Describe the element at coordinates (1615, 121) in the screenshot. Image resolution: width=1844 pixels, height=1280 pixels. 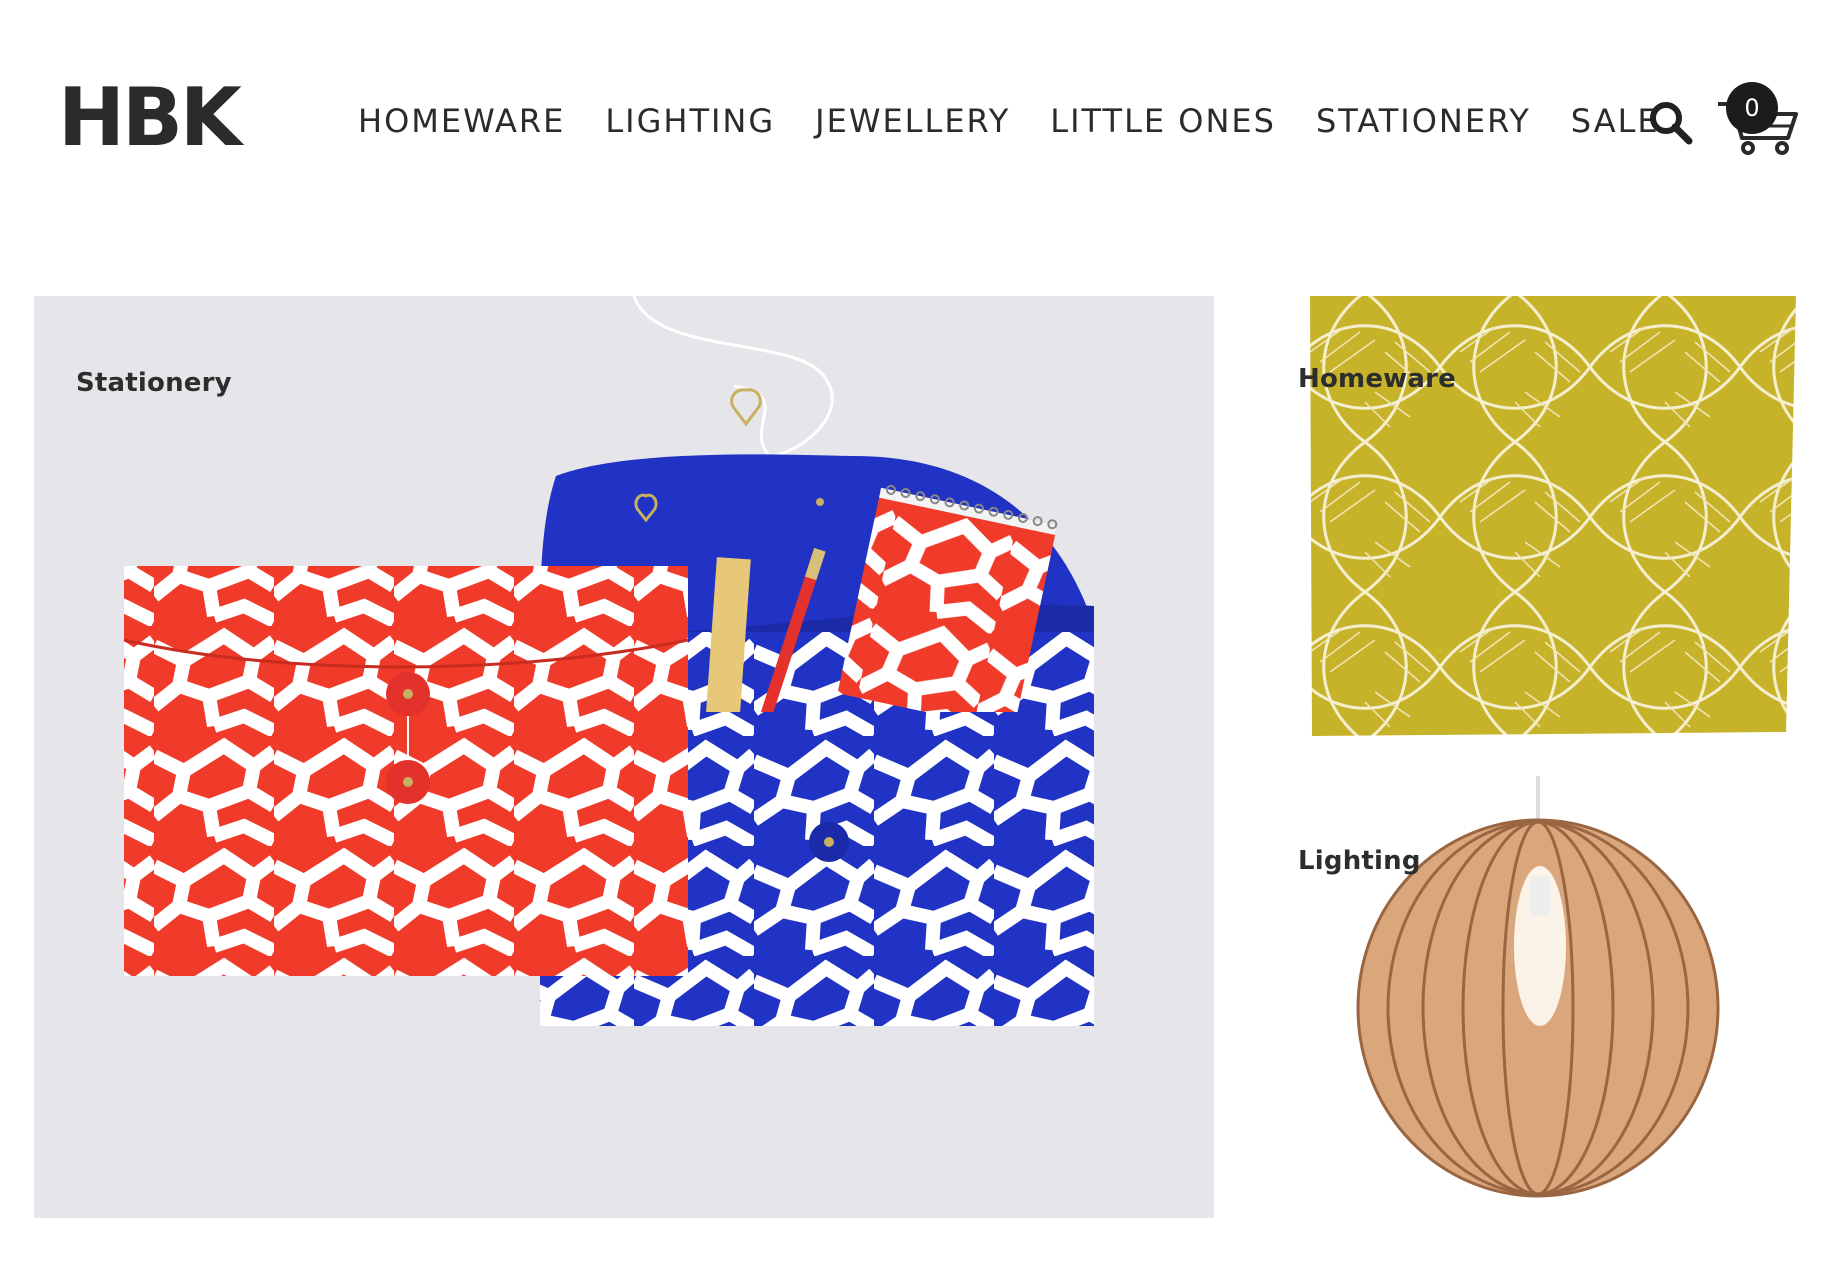
I see `nav-sale: SALE` at that location.